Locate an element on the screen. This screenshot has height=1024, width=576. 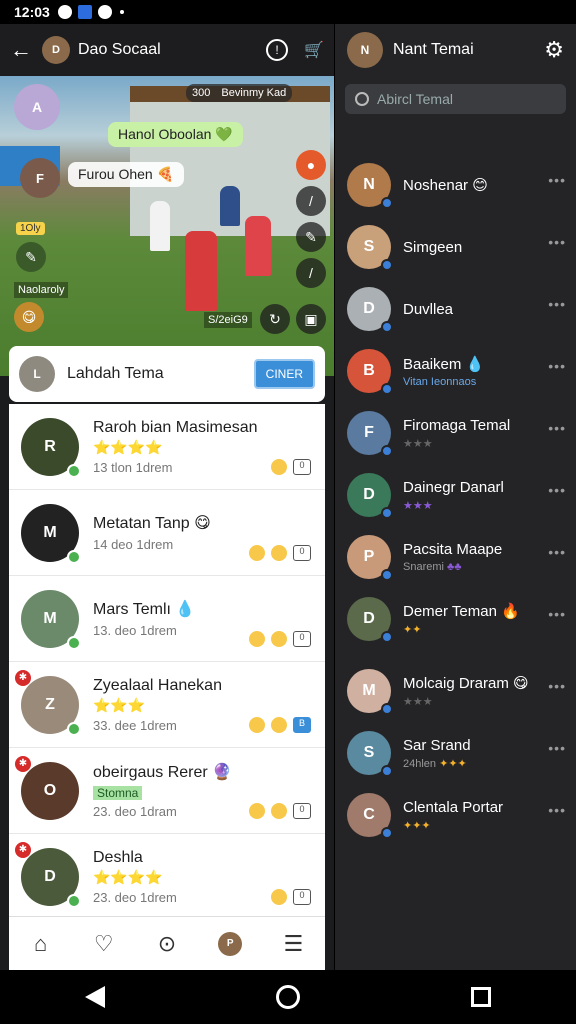
contact-item: N Noshenar 😊 ••• is located at coordinates (455, 185).